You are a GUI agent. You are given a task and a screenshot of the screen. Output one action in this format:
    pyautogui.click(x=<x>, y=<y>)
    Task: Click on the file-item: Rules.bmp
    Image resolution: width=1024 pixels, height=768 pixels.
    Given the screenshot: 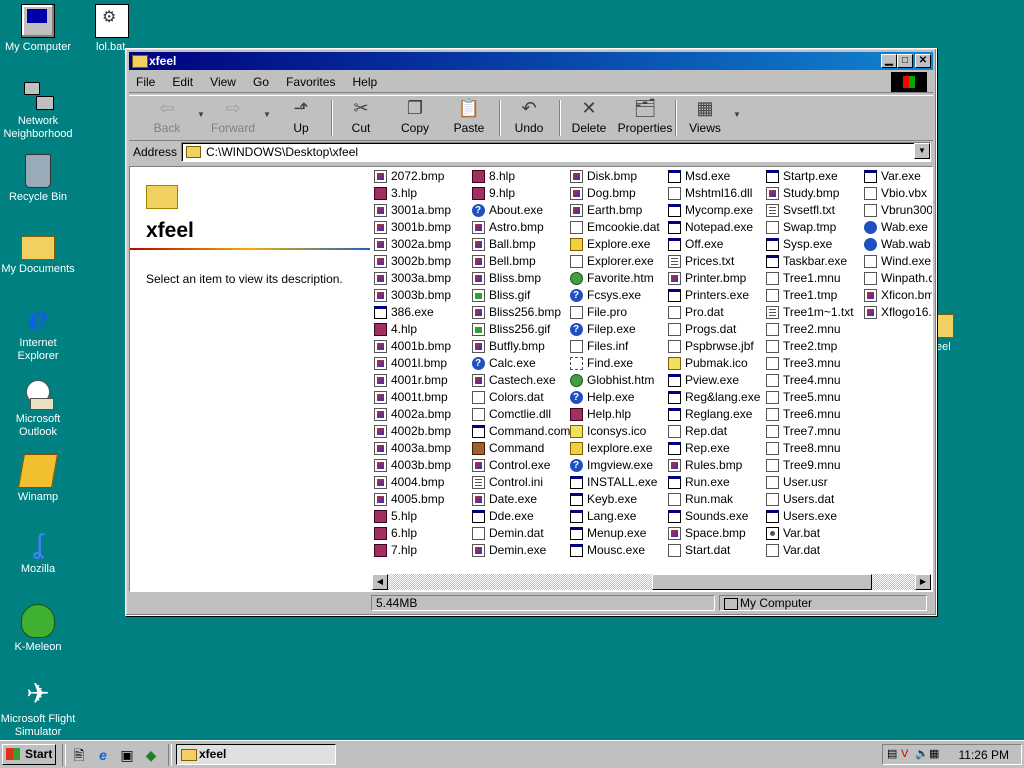 What is the action you would take?
    pyautogui.click(x=715, y=465)
    